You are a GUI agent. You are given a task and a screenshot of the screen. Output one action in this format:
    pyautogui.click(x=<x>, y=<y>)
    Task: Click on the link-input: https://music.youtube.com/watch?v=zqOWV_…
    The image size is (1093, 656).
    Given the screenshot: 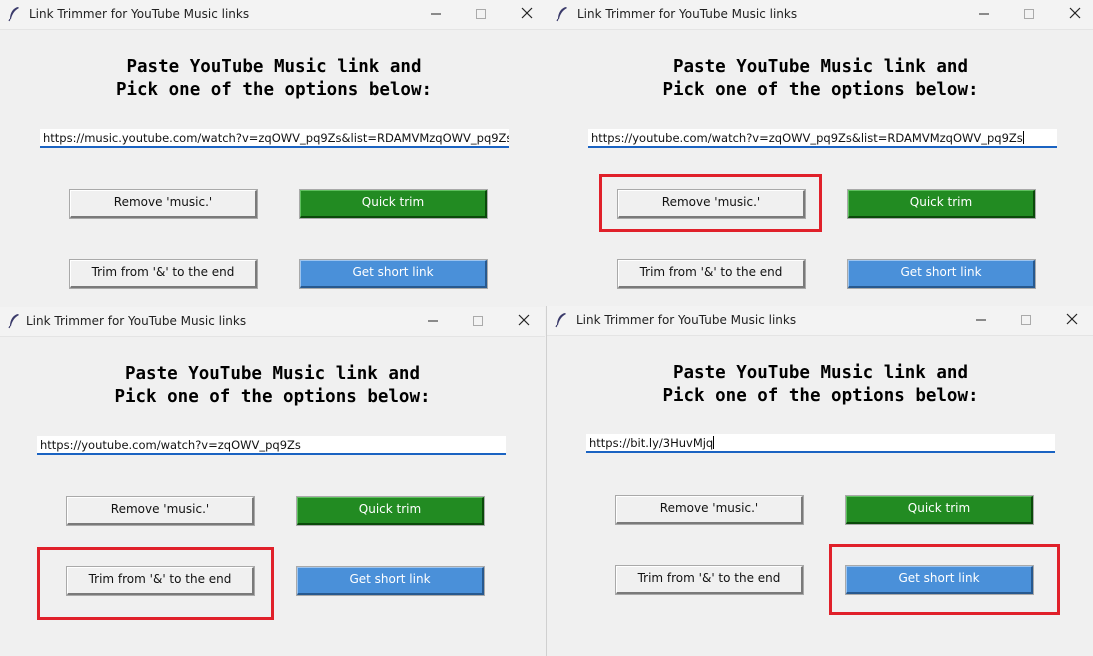 What is the action you would take?
    pyautogui.click(x=274, y=138)
    